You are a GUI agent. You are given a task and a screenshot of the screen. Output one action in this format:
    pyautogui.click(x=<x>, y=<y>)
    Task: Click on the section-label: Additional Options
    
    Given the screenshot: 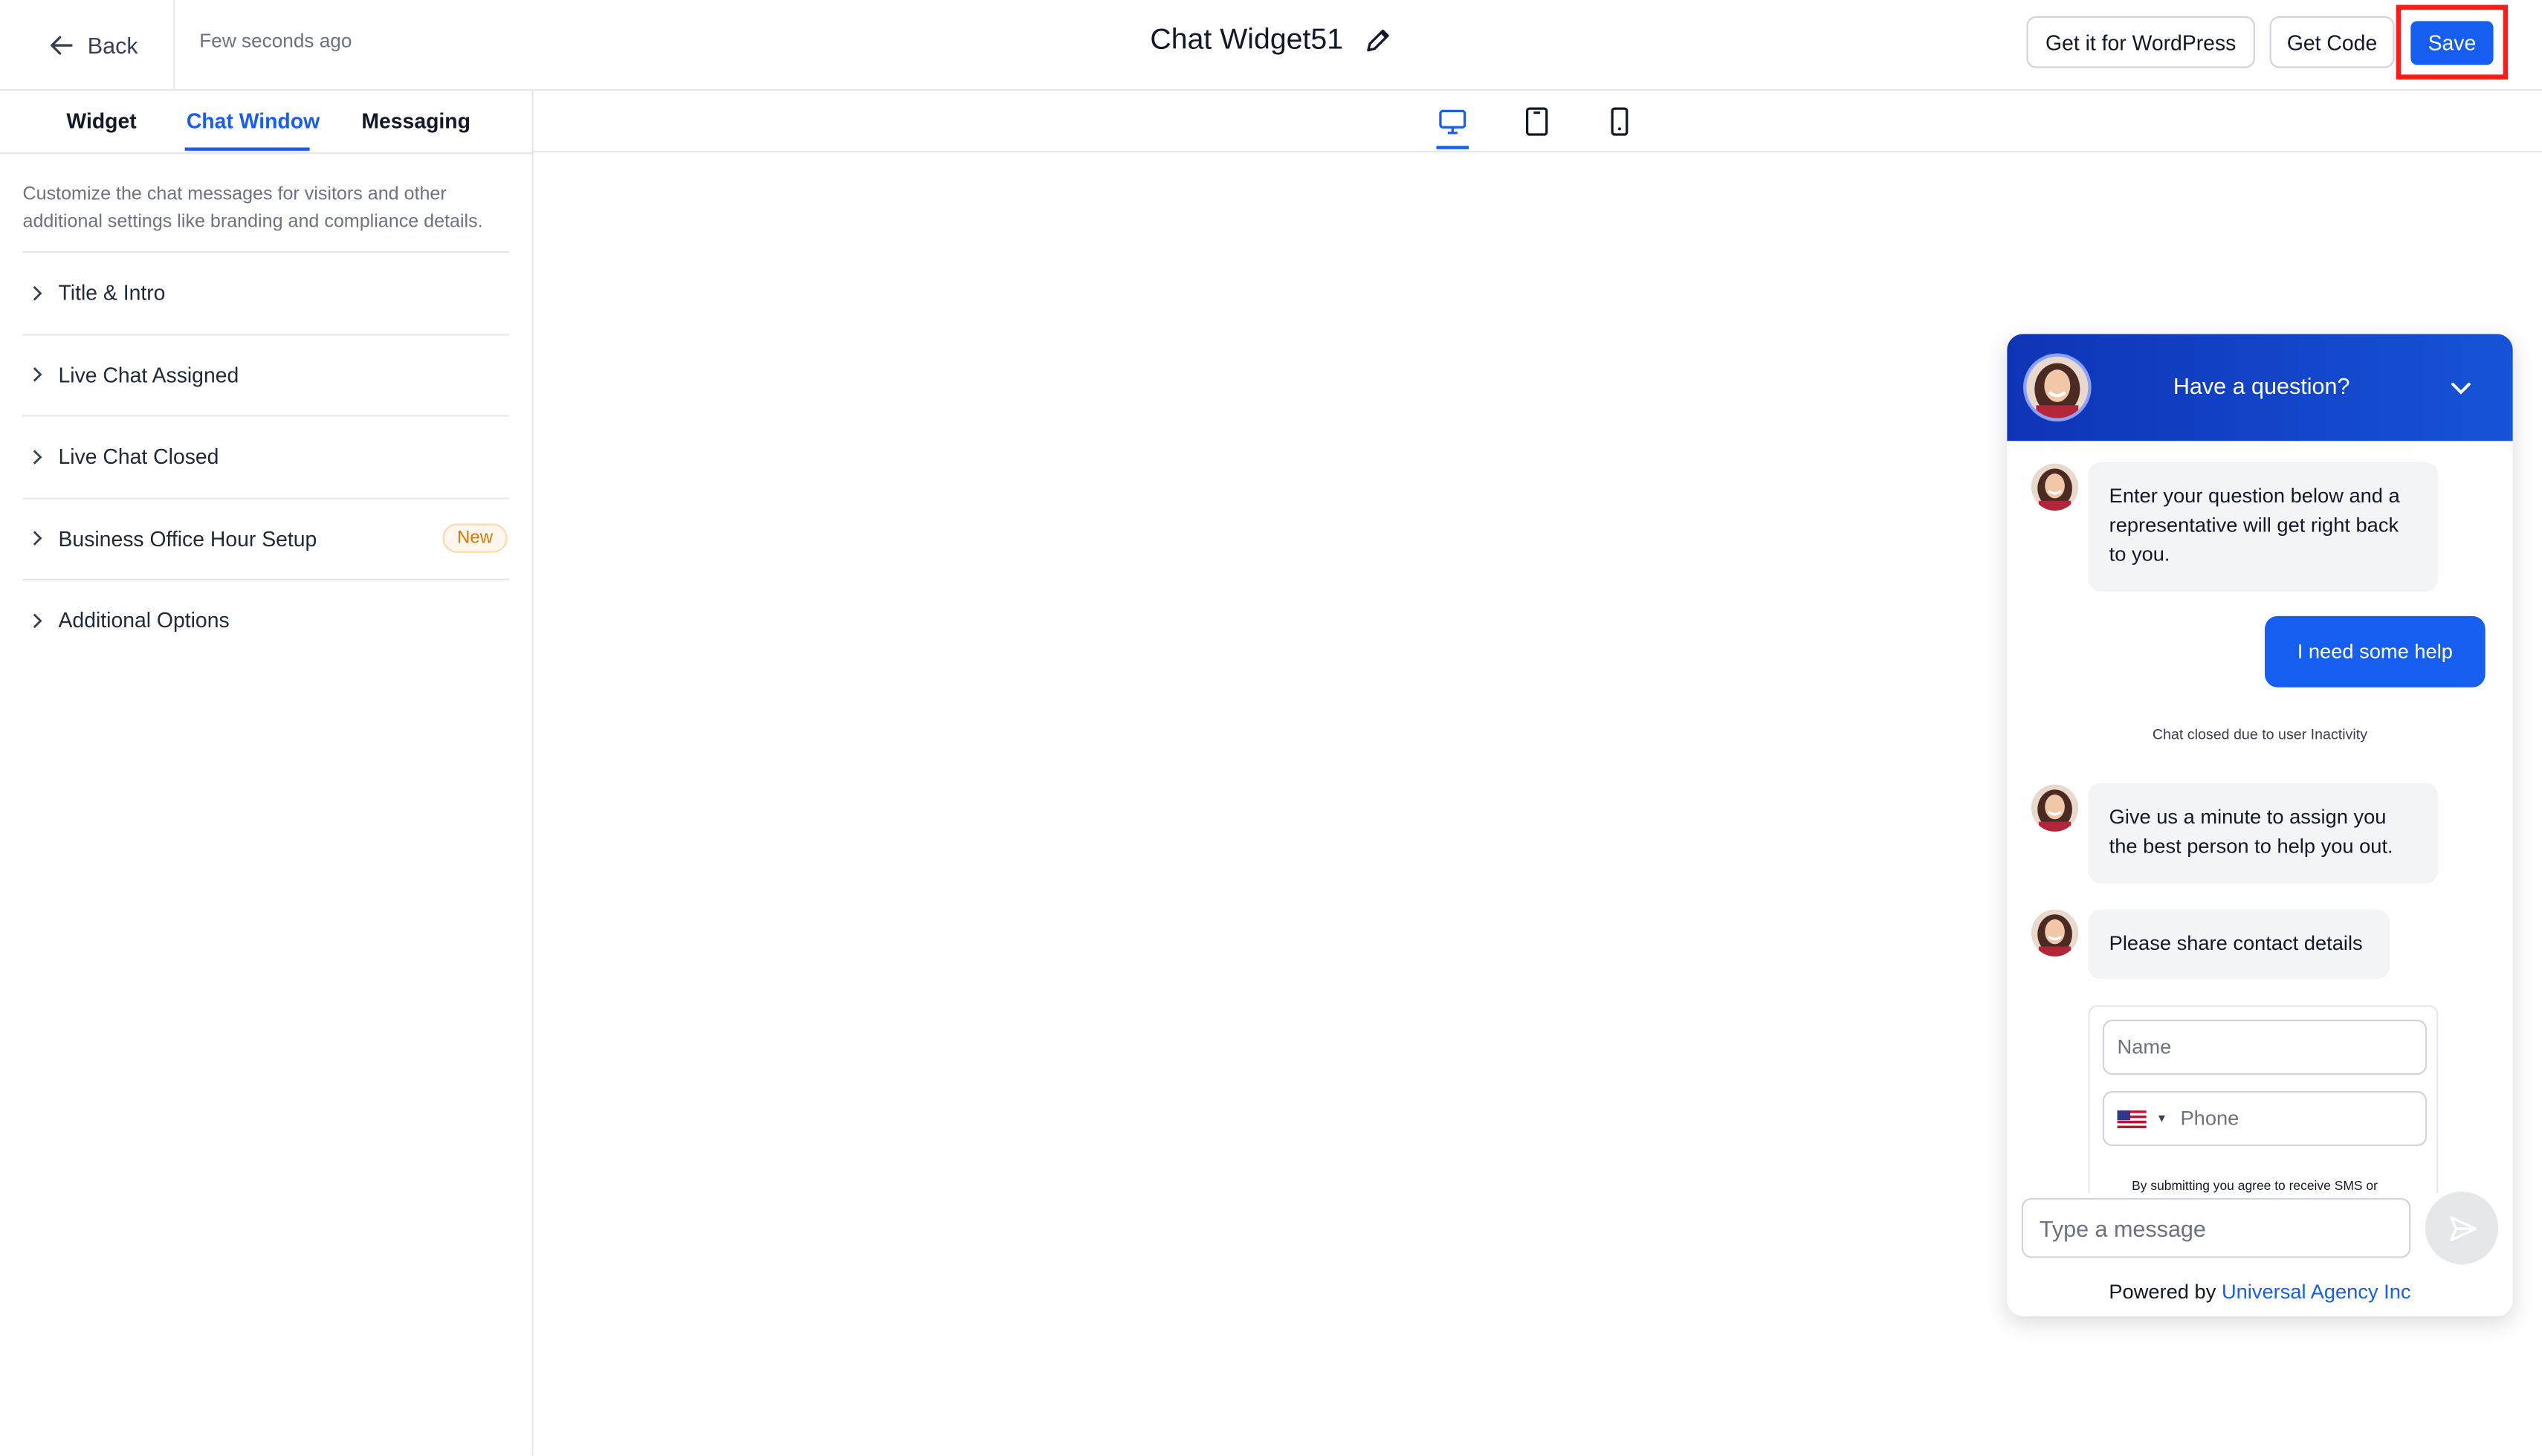 What is the action you would take?
    pyautogui.click(x=144, y=621)
    